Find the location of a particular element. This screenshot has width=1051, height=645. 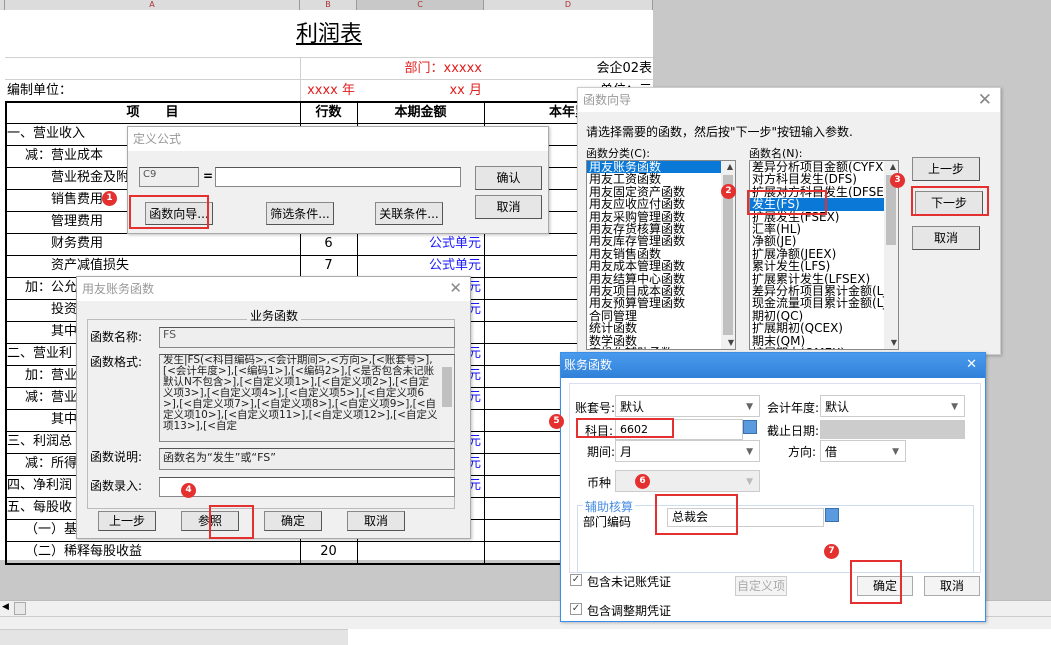

list-item: 用友应收应付函数 is located at coordinates (661, 204).